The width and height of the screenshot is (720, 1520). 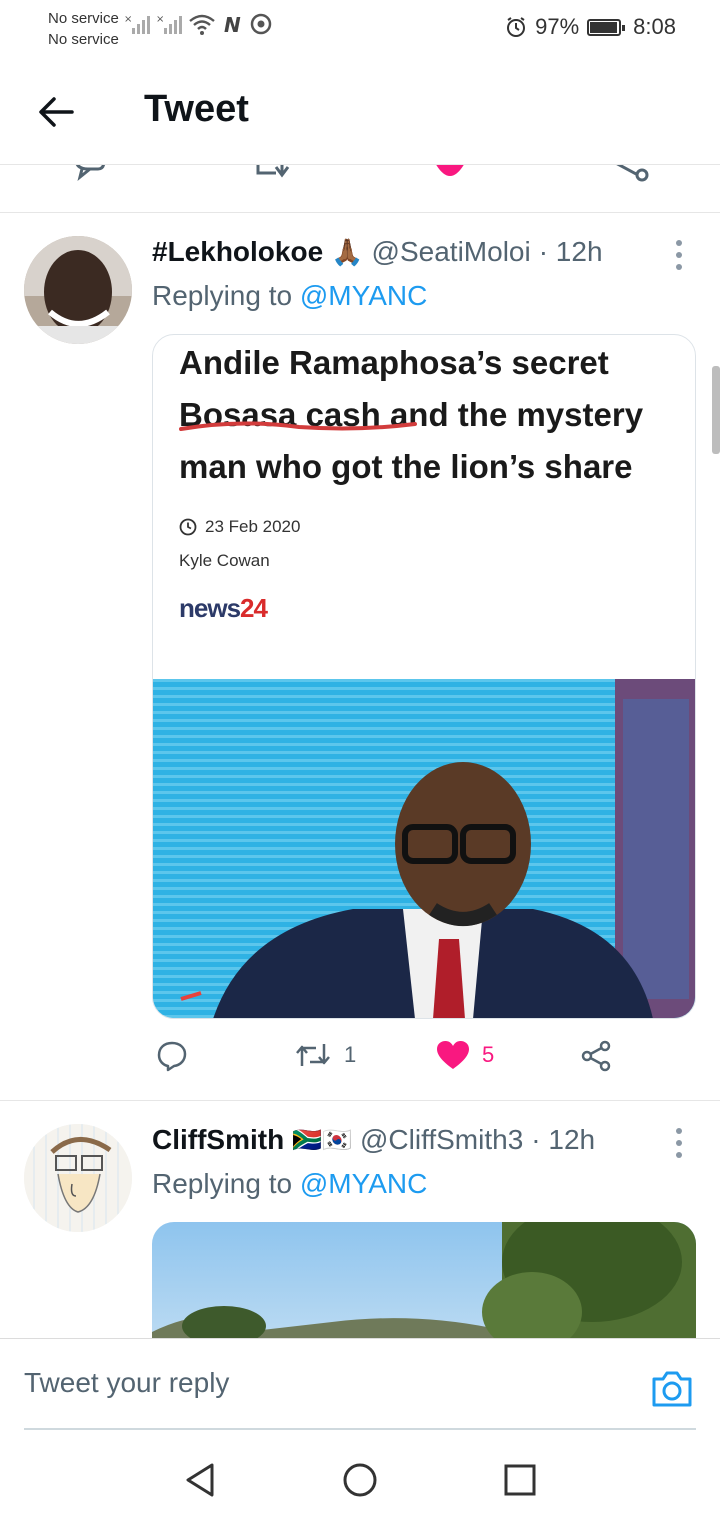 I want to click on scrollbar, so click(x=716, y=410).